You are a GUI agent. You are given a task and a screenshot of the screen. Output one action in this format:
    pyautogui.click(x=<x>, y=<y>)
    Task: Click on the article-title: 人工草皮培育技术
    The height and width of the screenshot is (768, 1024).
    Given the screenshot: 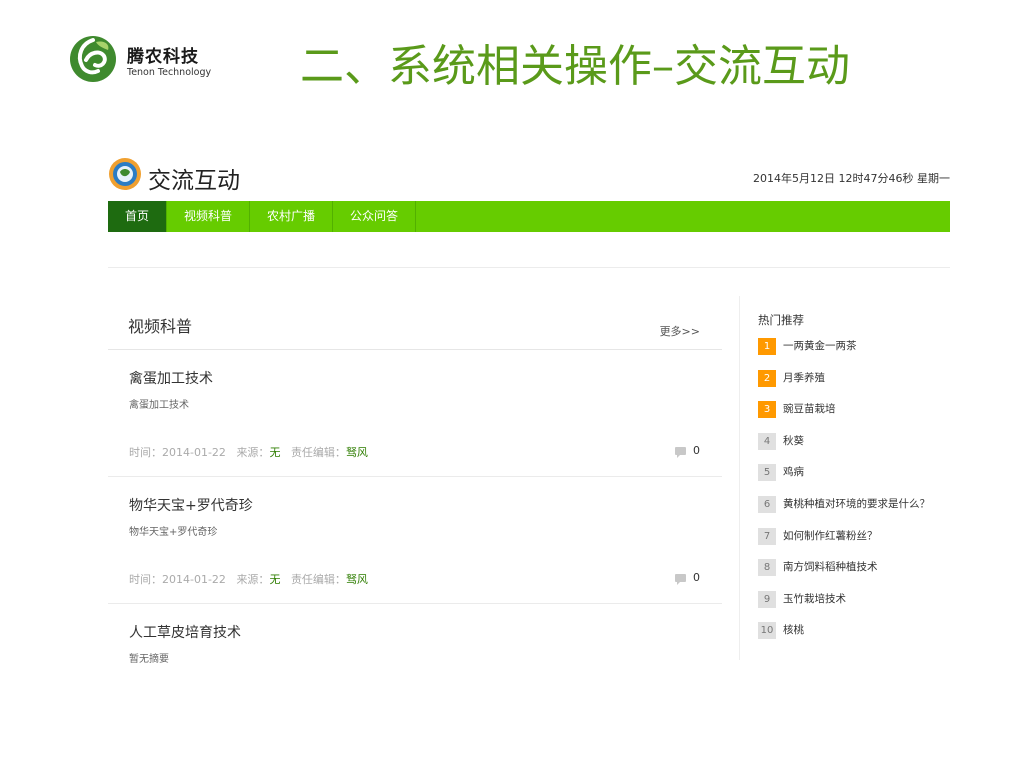 What is the action you would take?
    pyautogui.click(x=185, y=632)
    